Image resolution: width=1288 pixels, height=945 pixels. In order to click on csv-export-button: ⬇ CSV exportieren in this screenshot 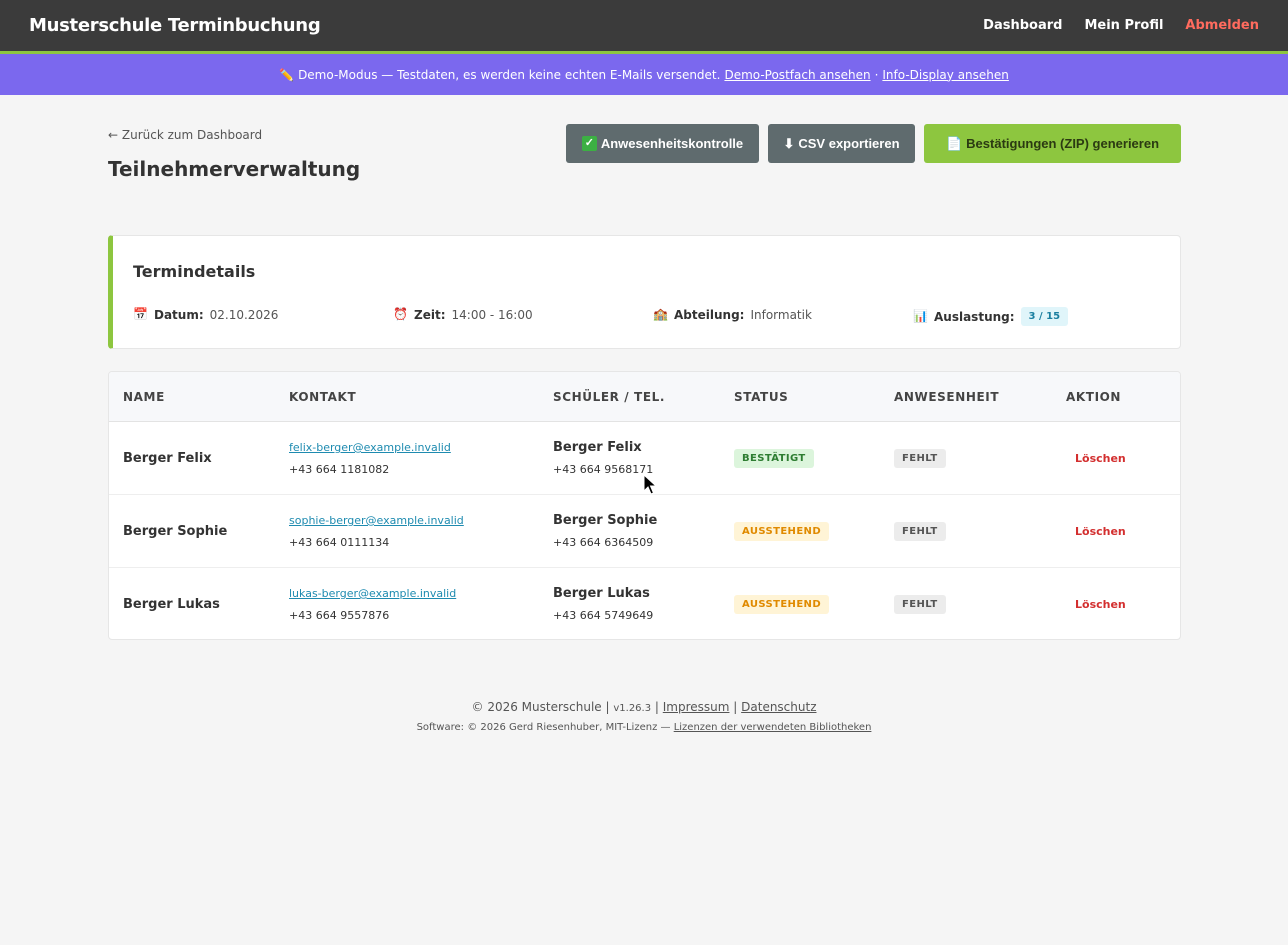, I will do `click(841, 143)`.